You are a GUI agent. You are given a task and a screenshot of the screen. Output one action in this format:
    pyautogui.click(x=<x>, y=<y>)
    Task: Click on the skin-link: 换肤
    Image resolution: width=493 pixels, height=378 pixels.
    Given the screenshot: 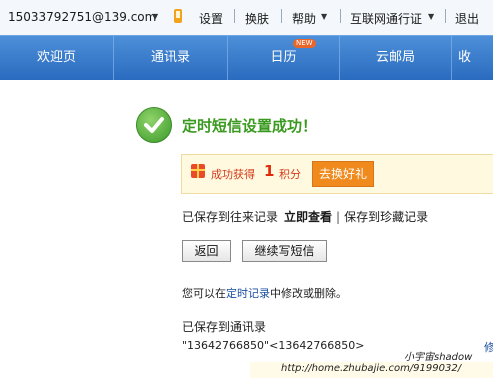 What is the action you would take?
    pyautogui.click(x=257, y=18)
    